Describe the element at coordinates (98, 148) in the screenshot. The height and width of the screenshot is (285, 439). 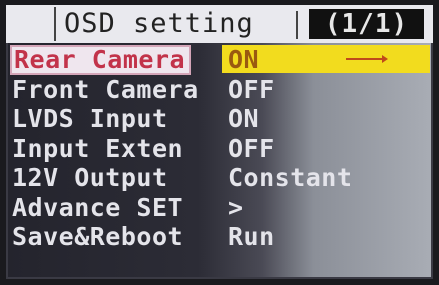
I see `menu-item-label: Input Exten` at that location.